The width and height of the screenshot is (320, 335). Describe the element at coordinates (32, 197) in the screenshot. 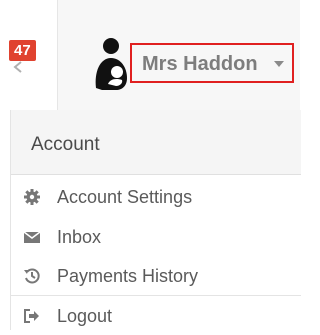

I see `gear-icon` at that location.